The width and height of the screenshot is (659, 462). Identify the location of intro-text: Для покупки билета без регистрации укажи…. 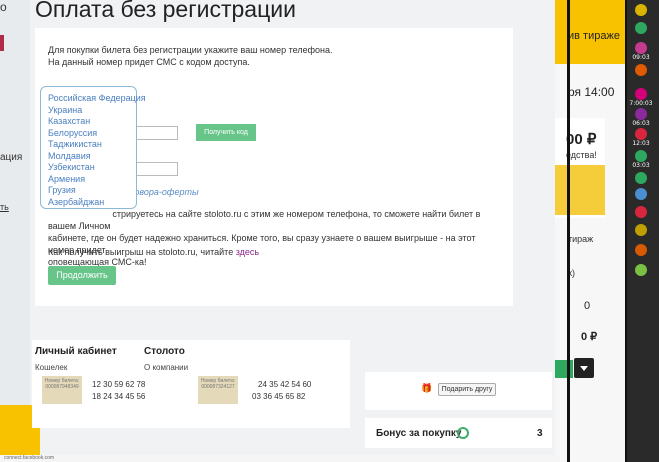
(190, 56).